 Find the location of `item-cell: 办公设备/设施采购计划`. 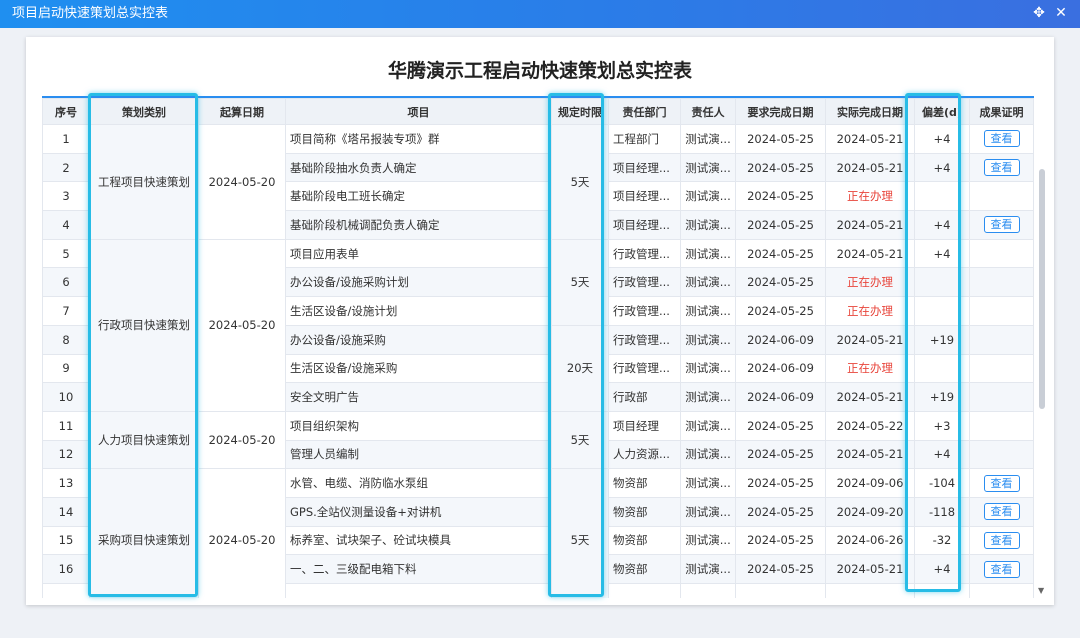

item-cell: 办公设备/设施采购计划 is located at coordinates (418, 282).